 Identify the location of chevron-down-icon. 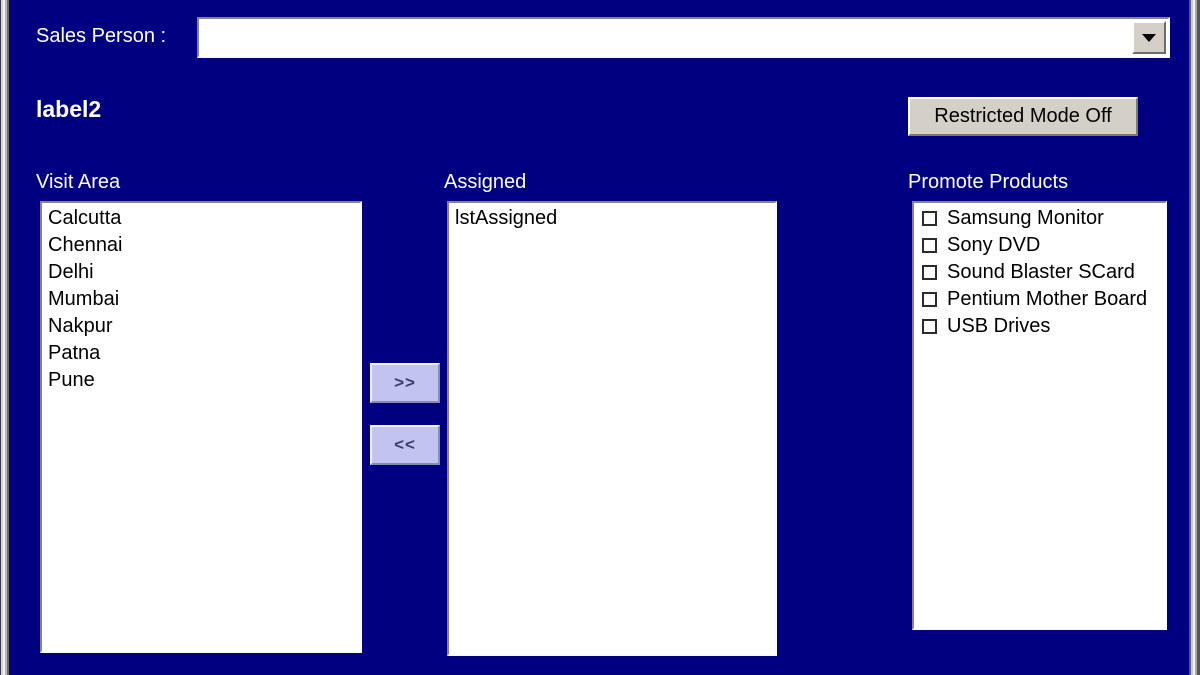
(1149, 37).